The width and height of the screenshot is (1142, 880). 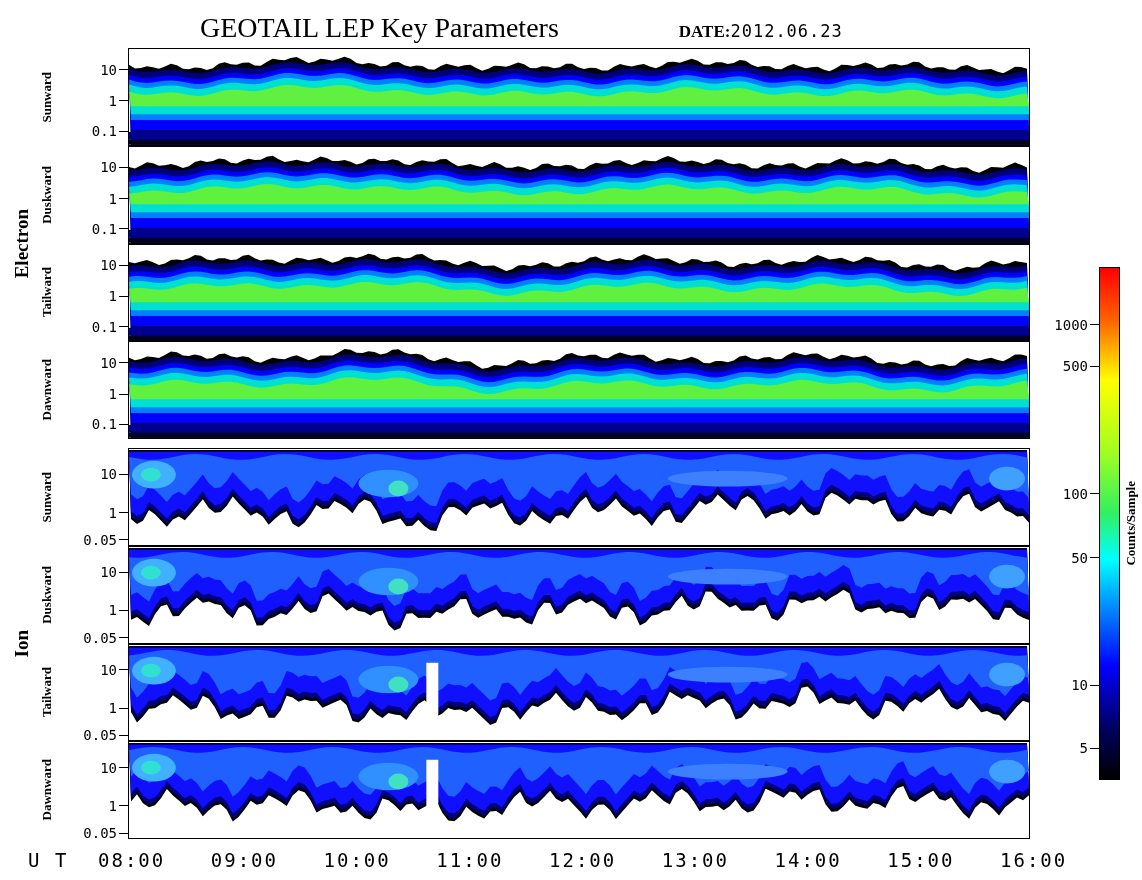 What do you see at coordinates (22, 243) in the screenshot?
I see `group-label: Electron` at bounding box center [22, 243].